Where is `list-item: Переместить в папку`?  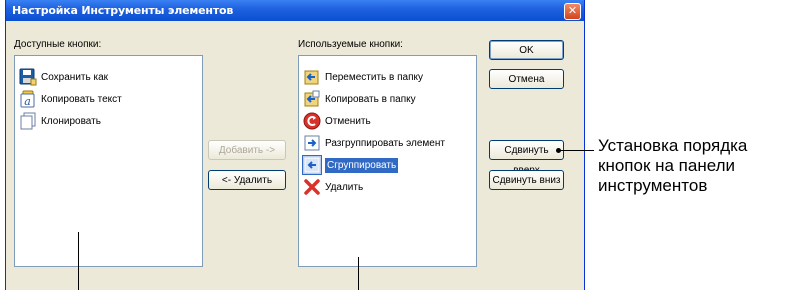 list-item: Переместить в папку is located at coordinates (363, 77).